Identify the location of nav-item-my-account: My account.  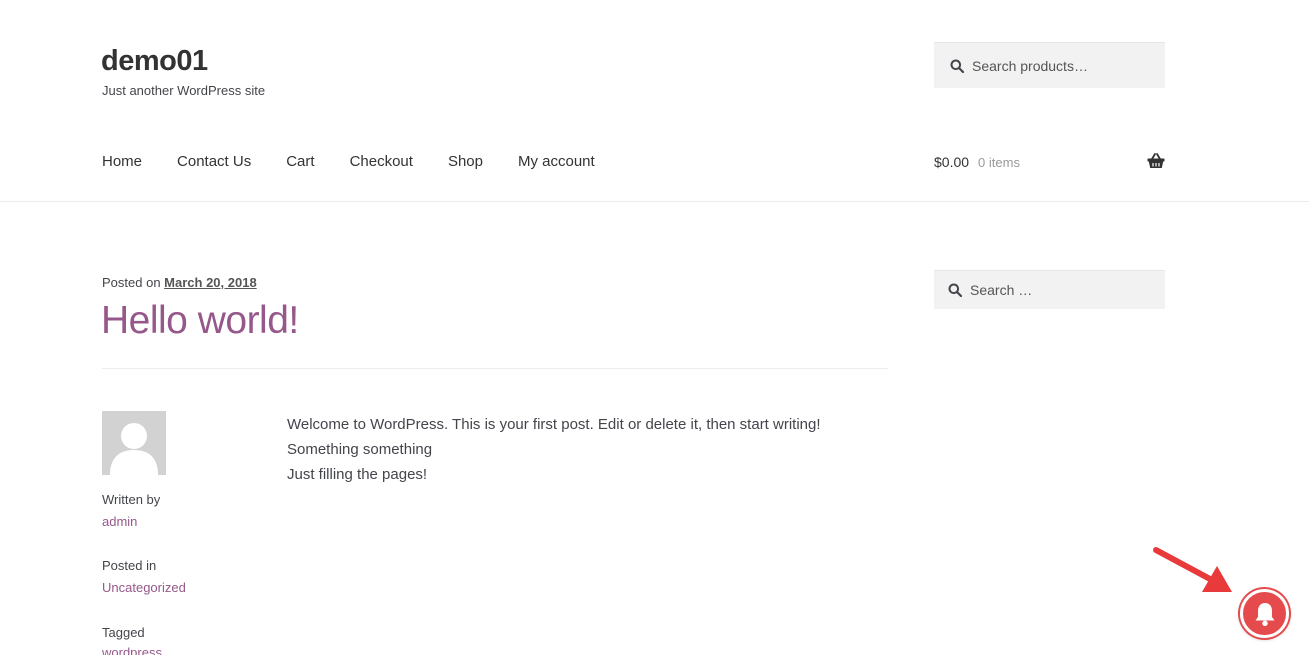
(556, 162).